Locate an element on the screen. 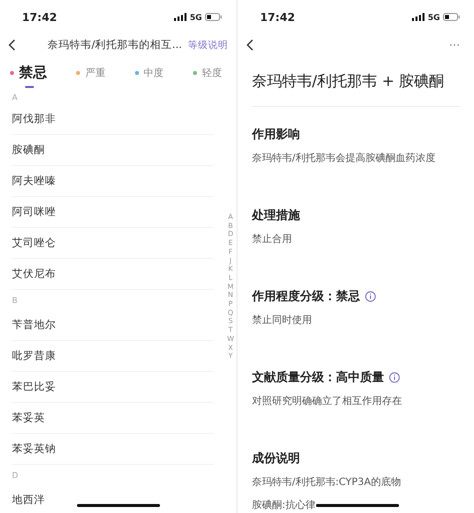 The height and width of the screenshot is (513, 474). section-text: 奈玛特韦/利托那韦会提高胺碘酮血药浓度 is located at coordinates (344, 158).